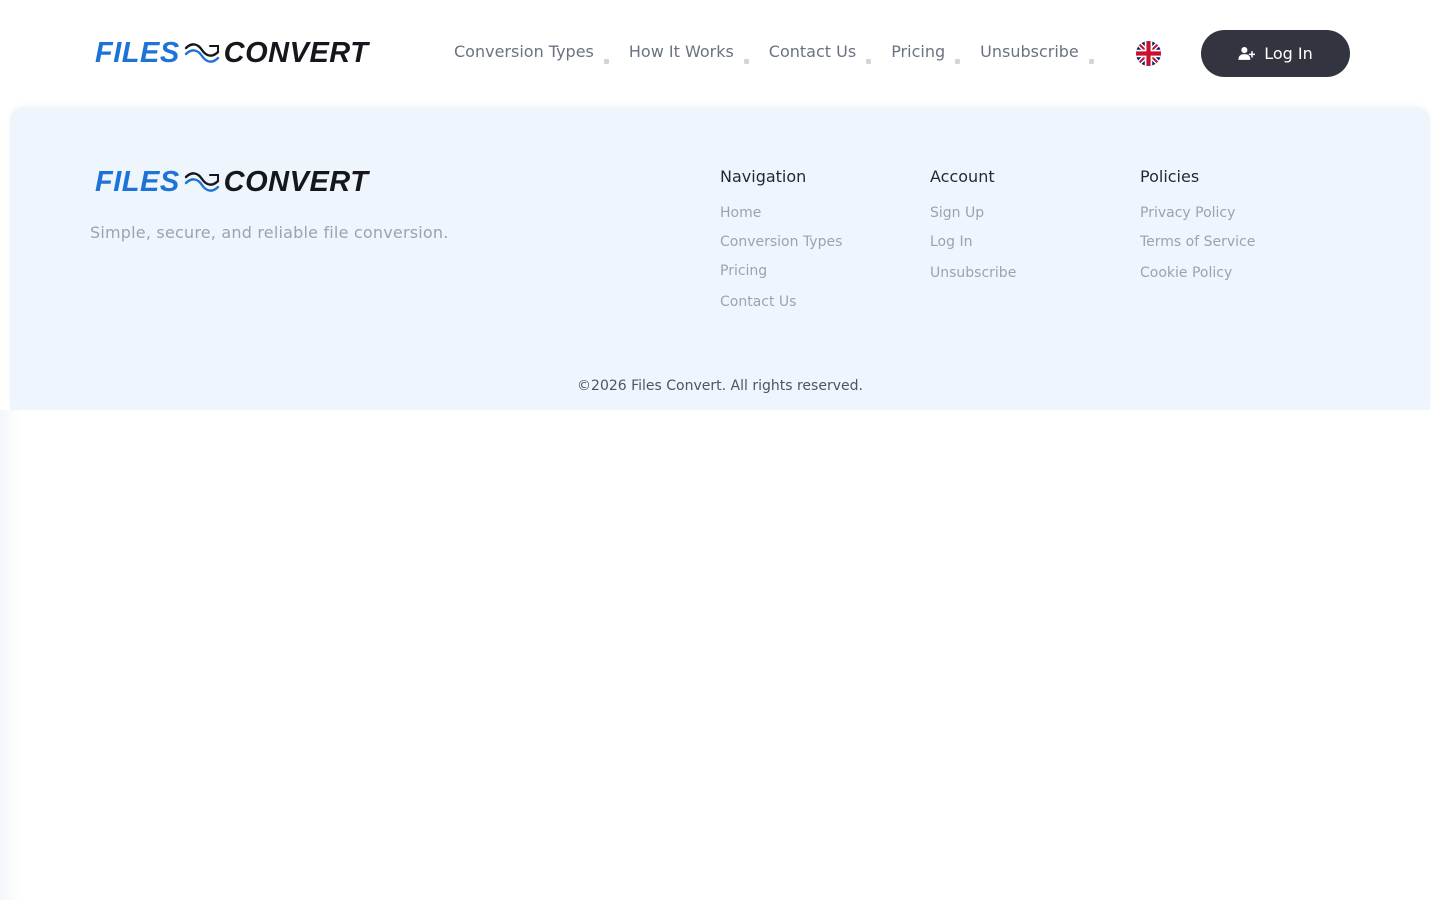 Image resolution: width=1440 pixels, height=900 pixels. What do you see at coordinates (973, 242) in the screenshot?
I see `footer-link-log-in: Log In` at bounding box center [973, 242].